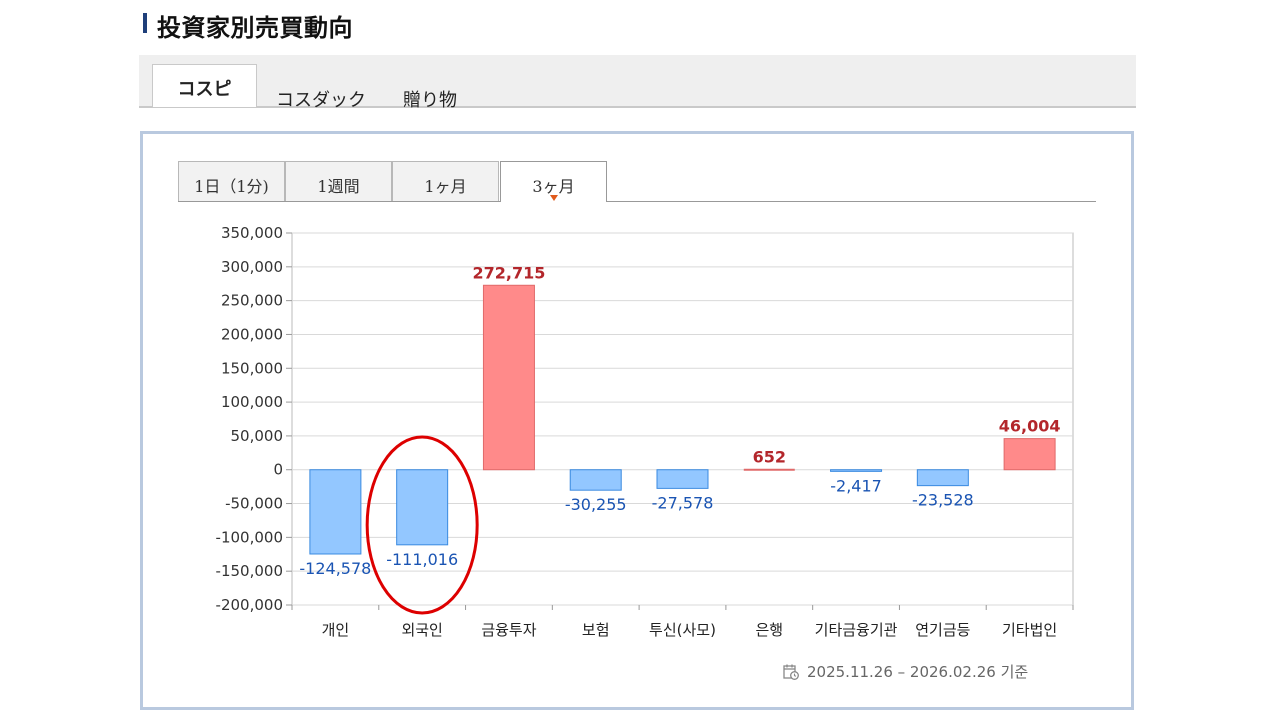 This screenshot has width=1280, height=720. I want to click on y-tick-label: -50,000, so click(254, 504).